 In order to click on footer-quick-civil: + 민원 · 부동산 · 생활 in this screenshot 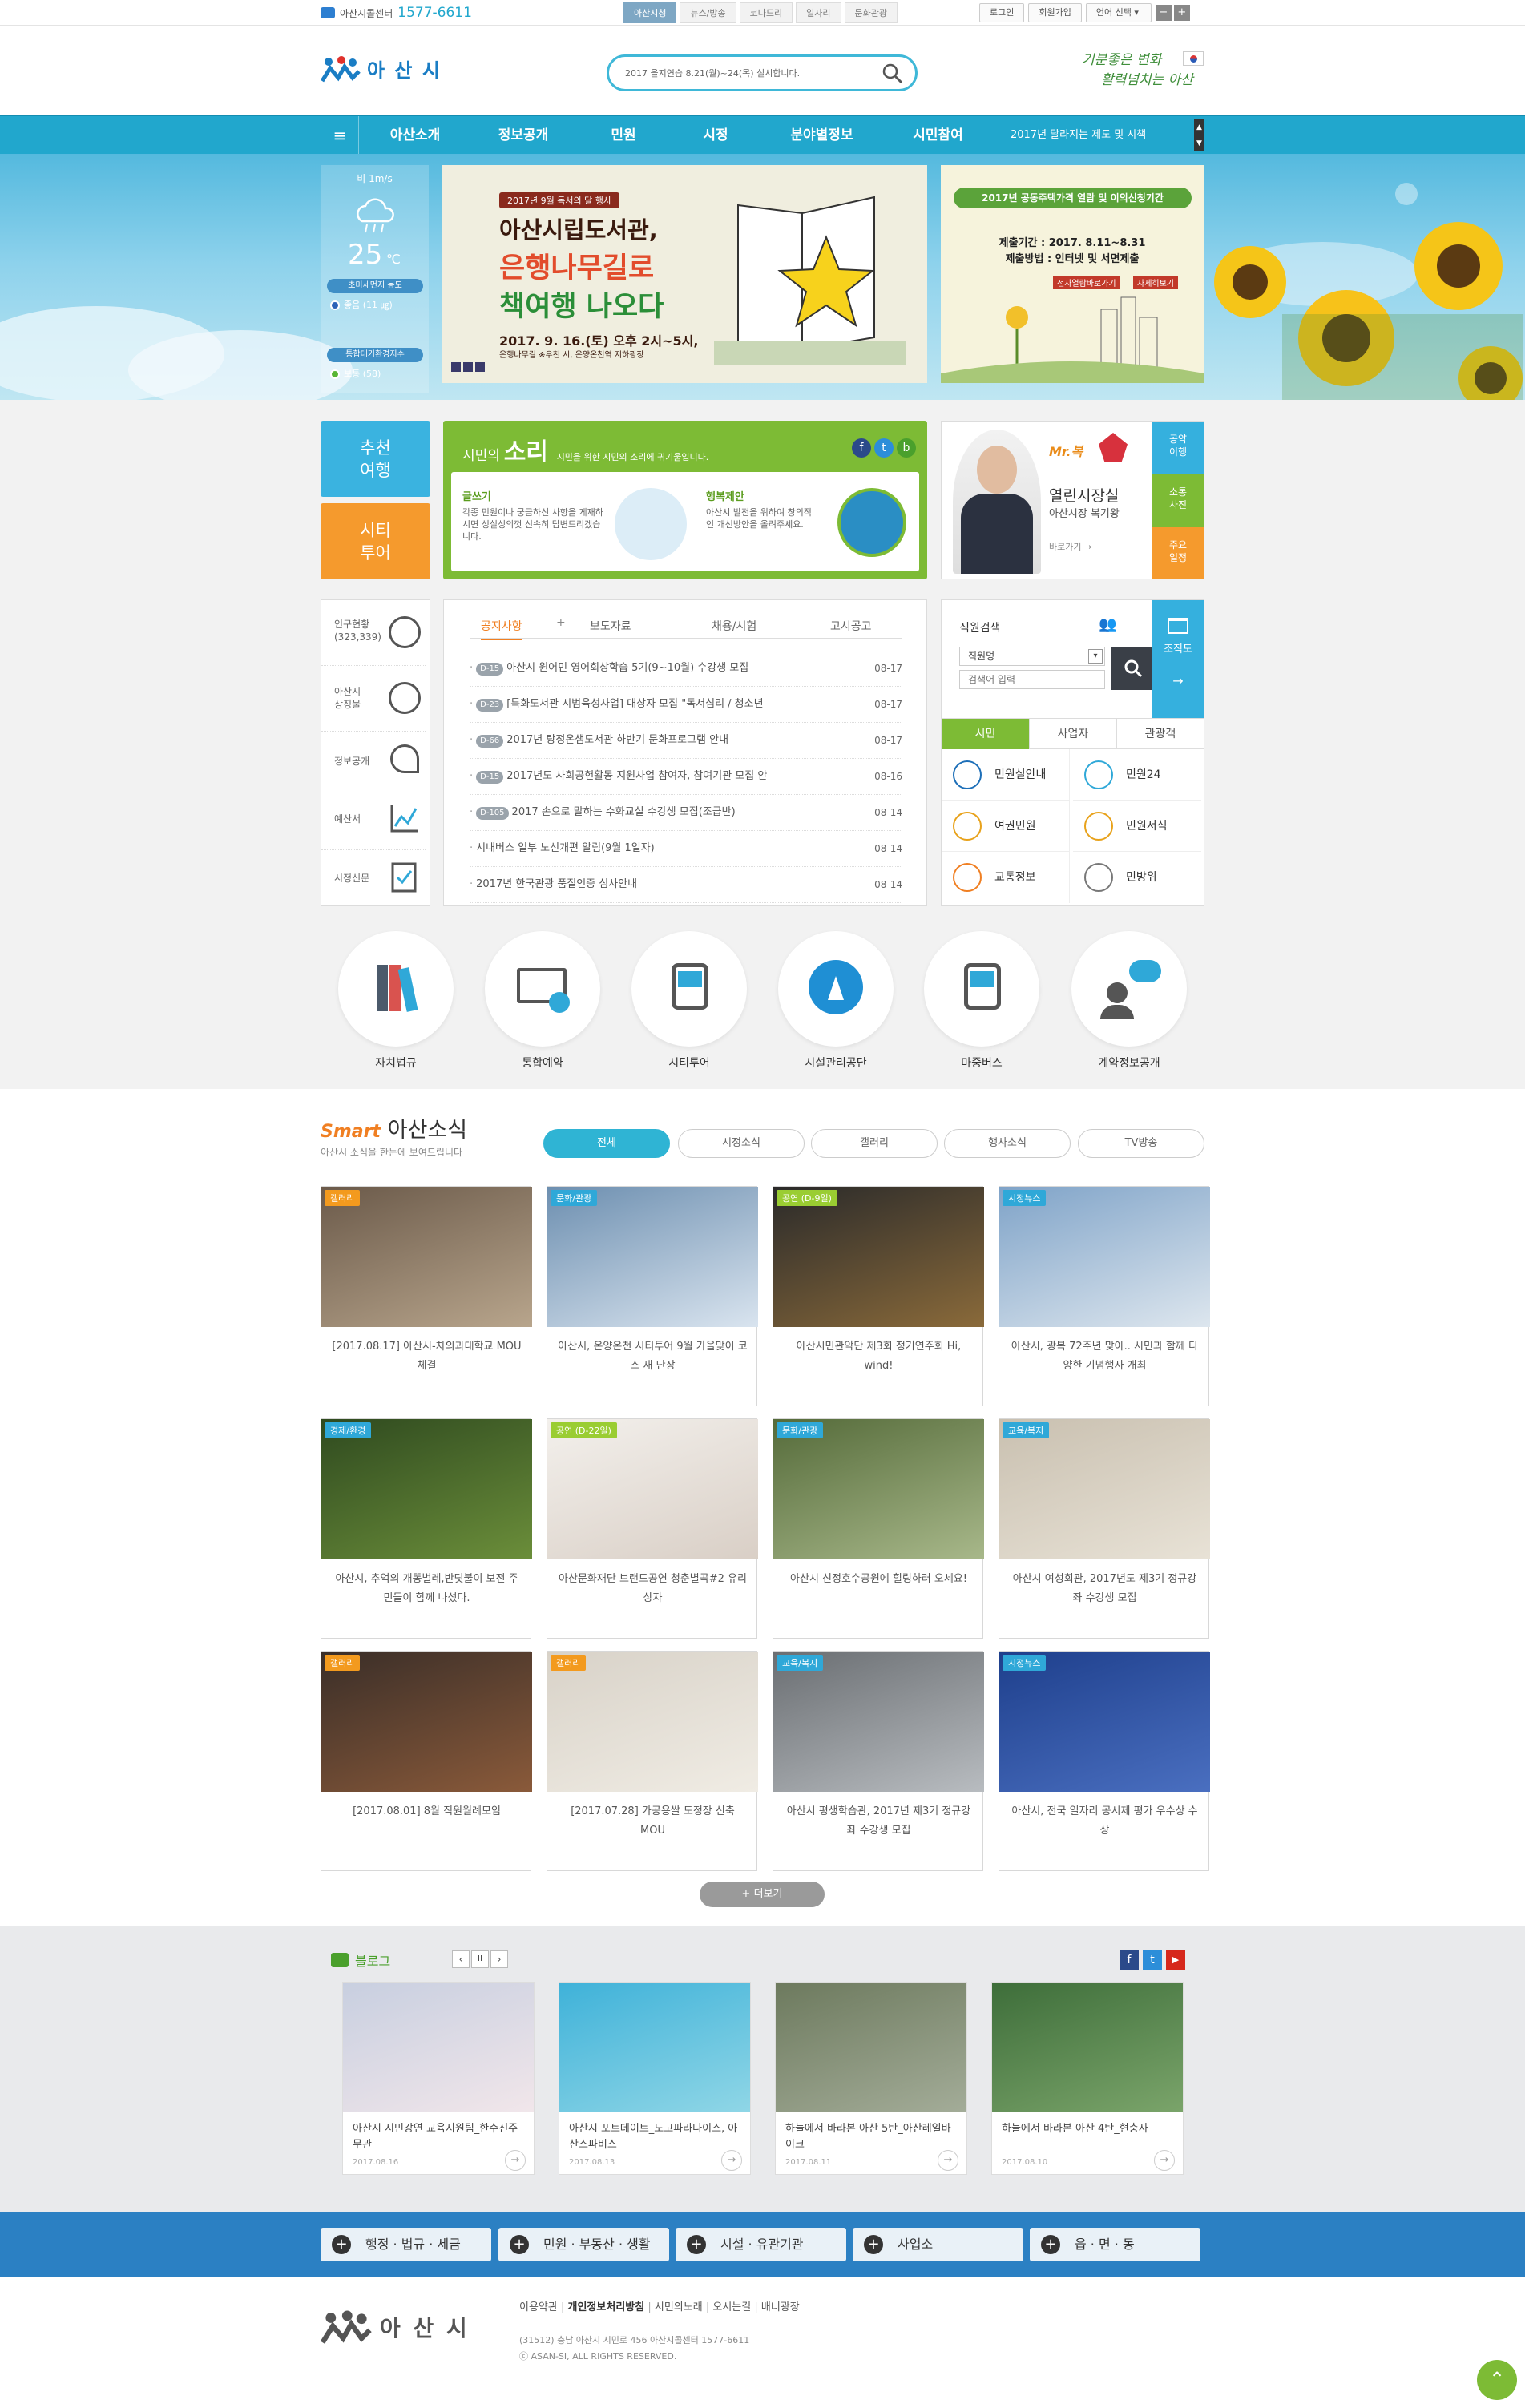, I will do `click(583, 2244)`.